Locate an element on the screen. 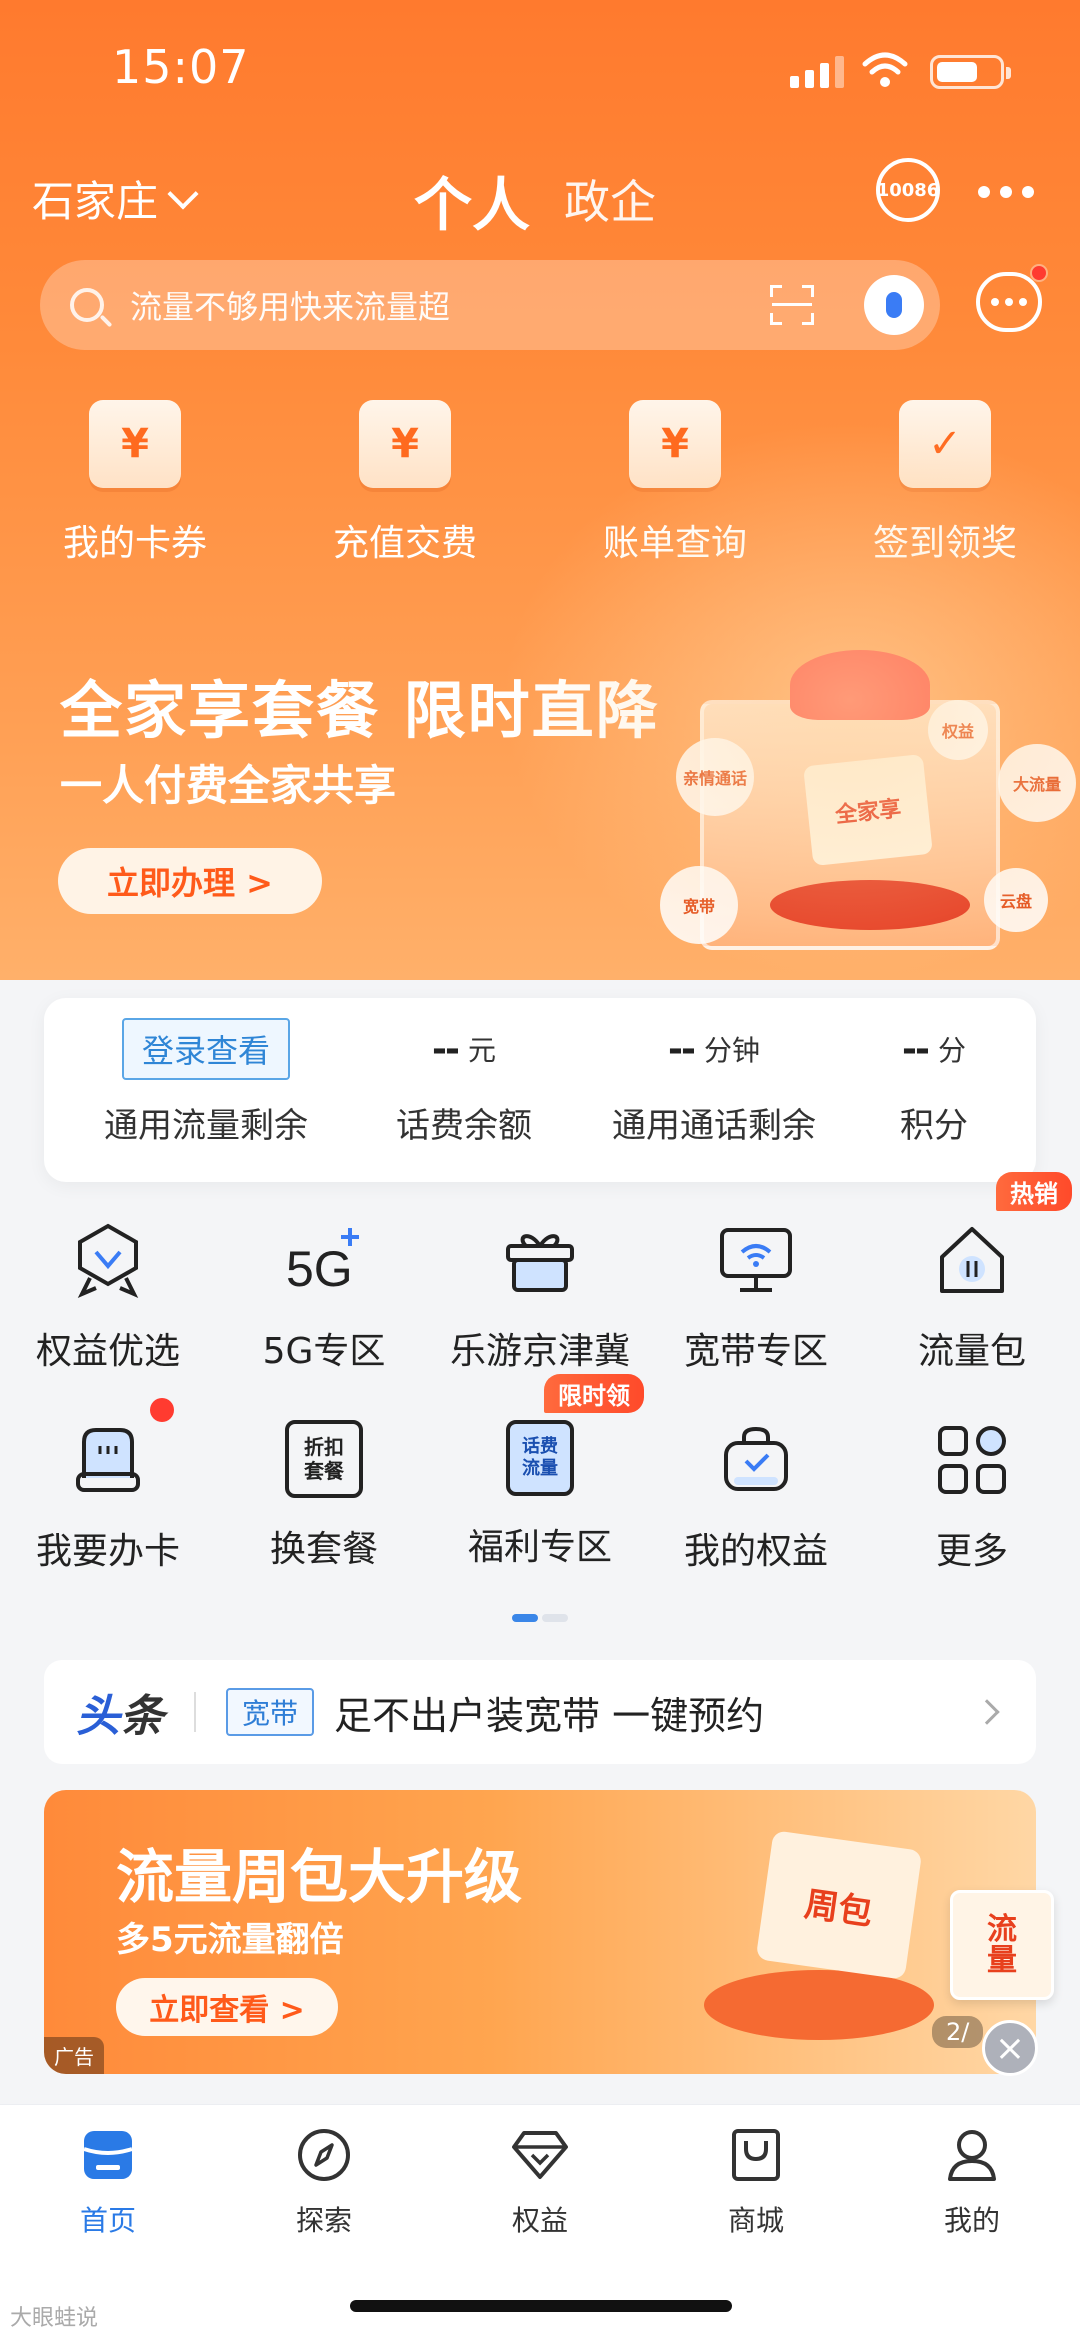  microphone-icon is located at coordinates (894, 305).